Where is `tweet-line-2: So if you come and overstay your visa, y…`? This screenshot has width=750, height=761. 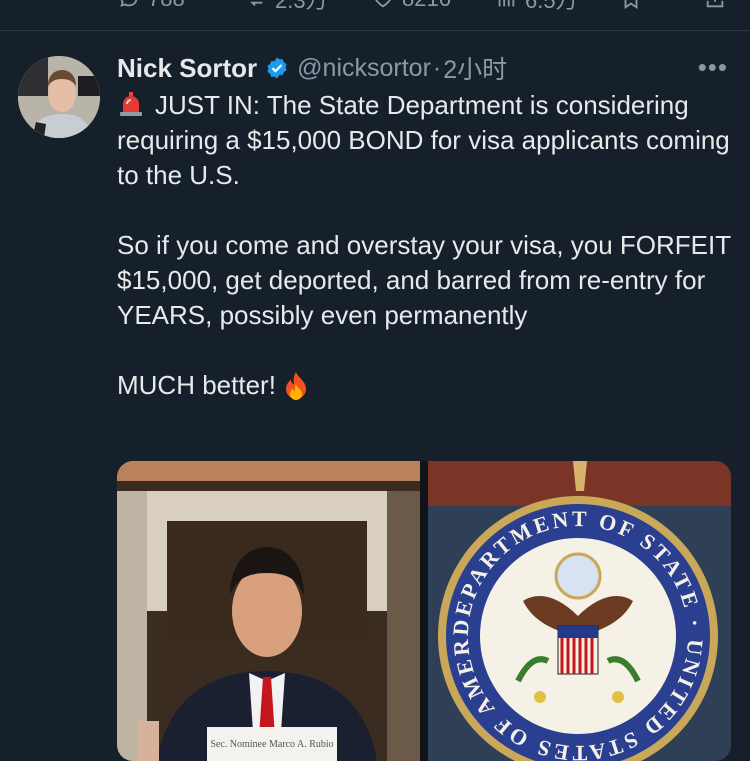 tweet-line-2: So if you come and overstay your visa, y… is located at coordinates (424, 280).